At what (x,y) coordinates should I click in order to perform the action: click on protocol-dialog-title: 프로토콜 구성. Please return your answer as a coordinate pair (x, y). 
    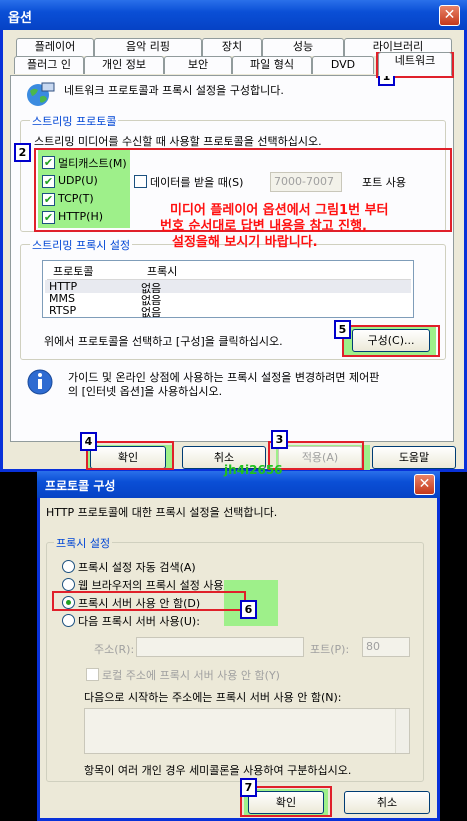
    Looking at the image, I should click on (80, 486).